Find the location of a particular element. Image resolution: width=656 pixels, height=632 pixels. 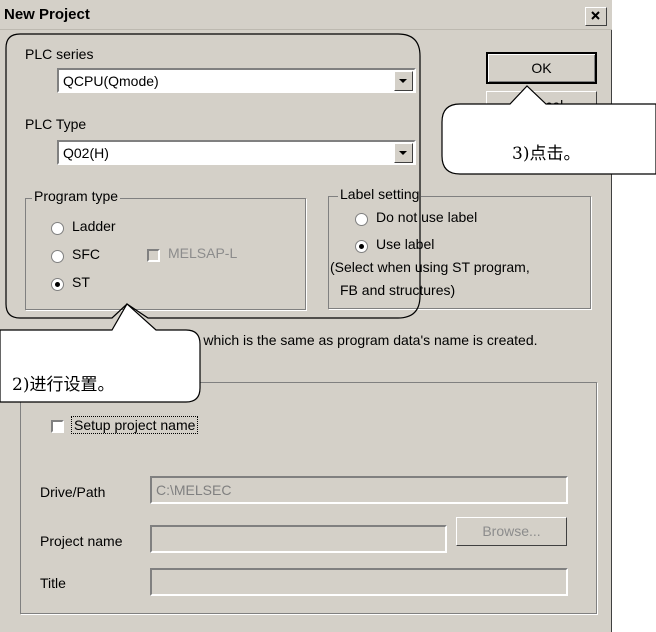

plc-type-dropdown-button is located at coordinates (403, 153).